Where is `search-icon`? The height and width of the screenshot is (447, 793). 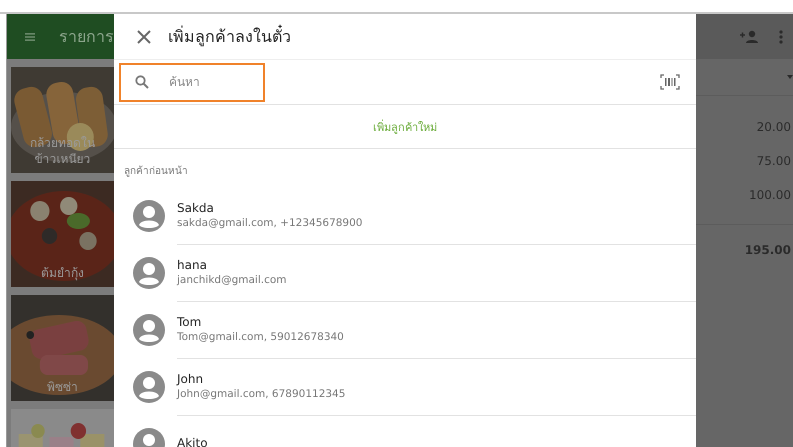
search-icon is located at coordinates (142, 82).